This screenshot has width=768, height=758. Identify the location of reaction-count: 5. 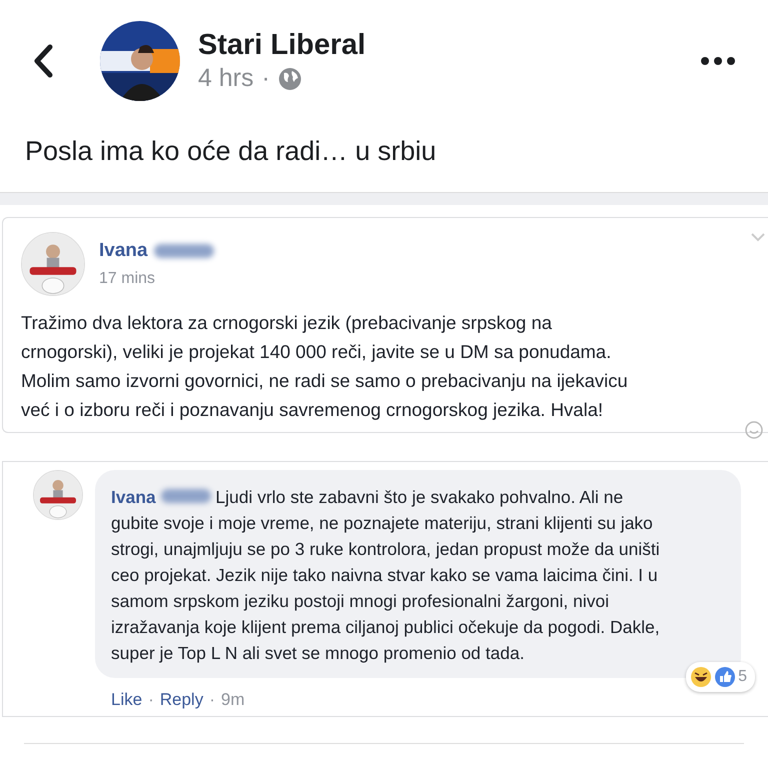
(742, 677).